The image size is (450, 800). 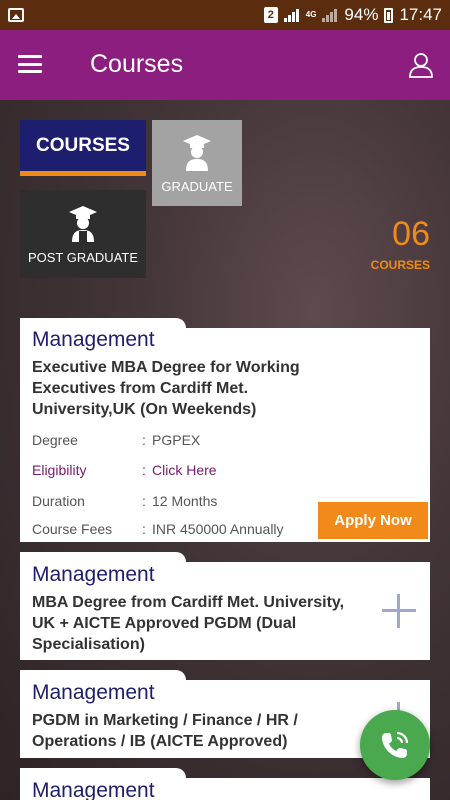 What do you see at coordinates (399, 611) in the screenshot?
I see `expand-plus-icon` at bounding box center [399, 611].